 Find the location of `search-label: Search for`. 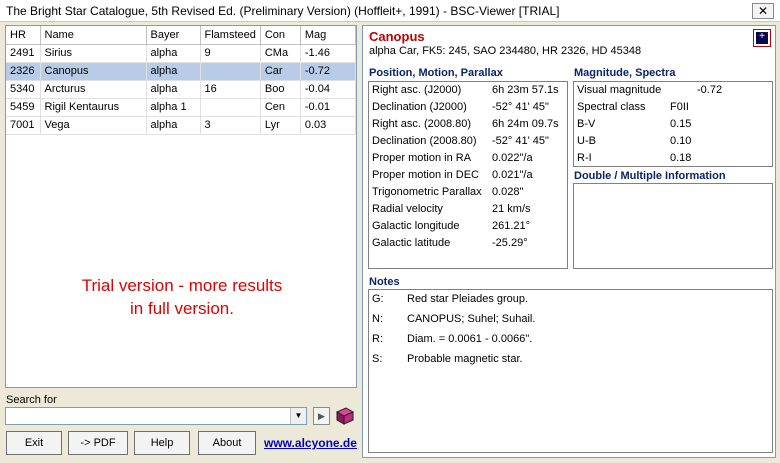

search-label: Search for is located at coordinates (31, 400).